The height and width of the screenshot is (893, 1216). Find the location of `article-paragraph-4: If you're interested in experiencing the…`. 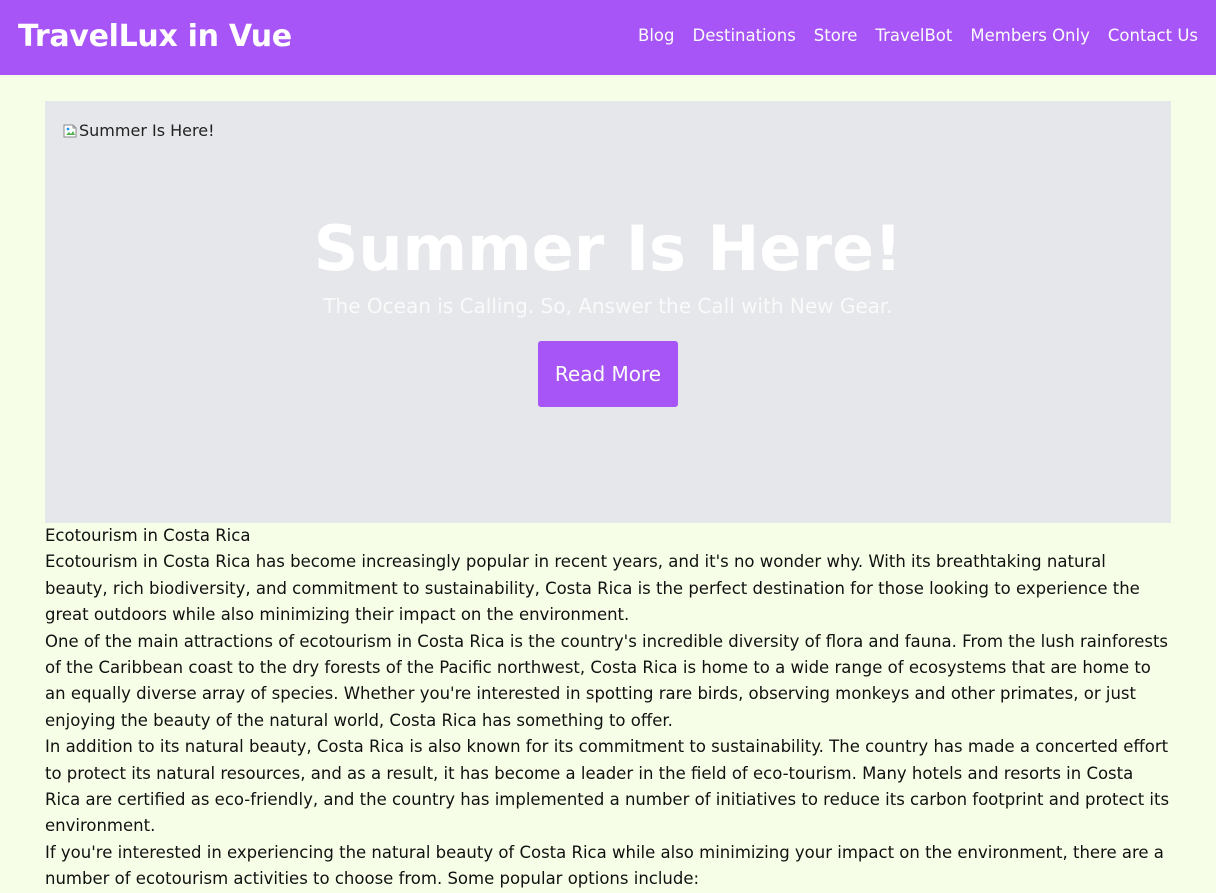

article-paragraph-4: If you're interested in experiencing the… is located at coordinates (604, 865).